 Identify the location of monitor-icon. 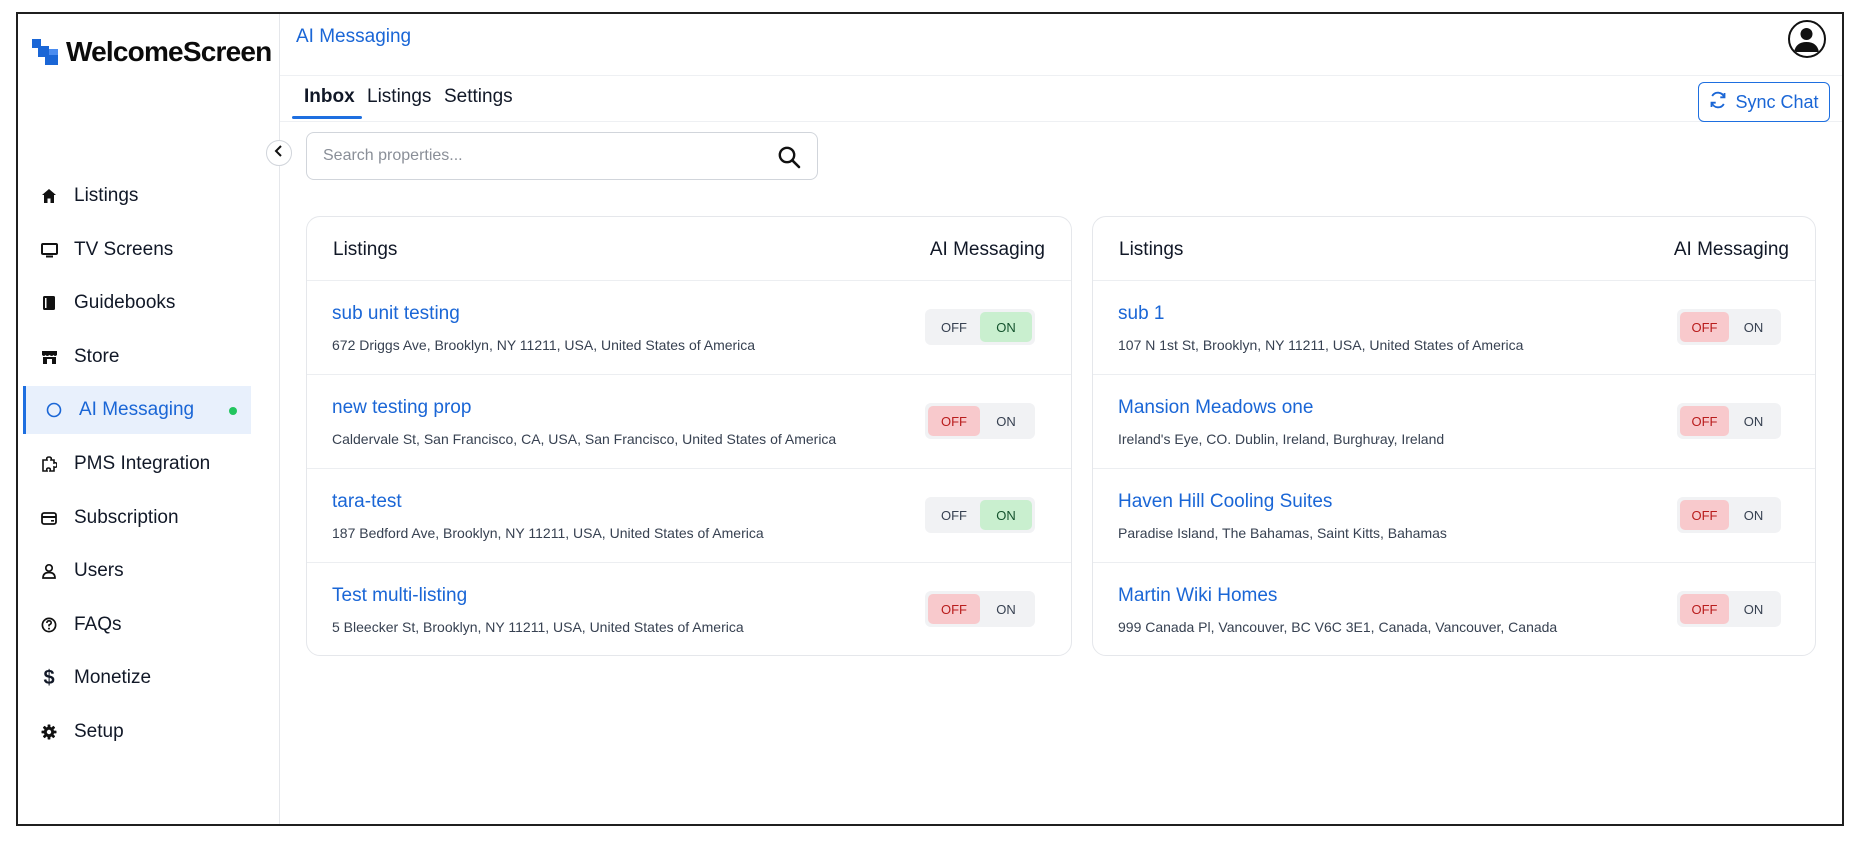
(49, 250).